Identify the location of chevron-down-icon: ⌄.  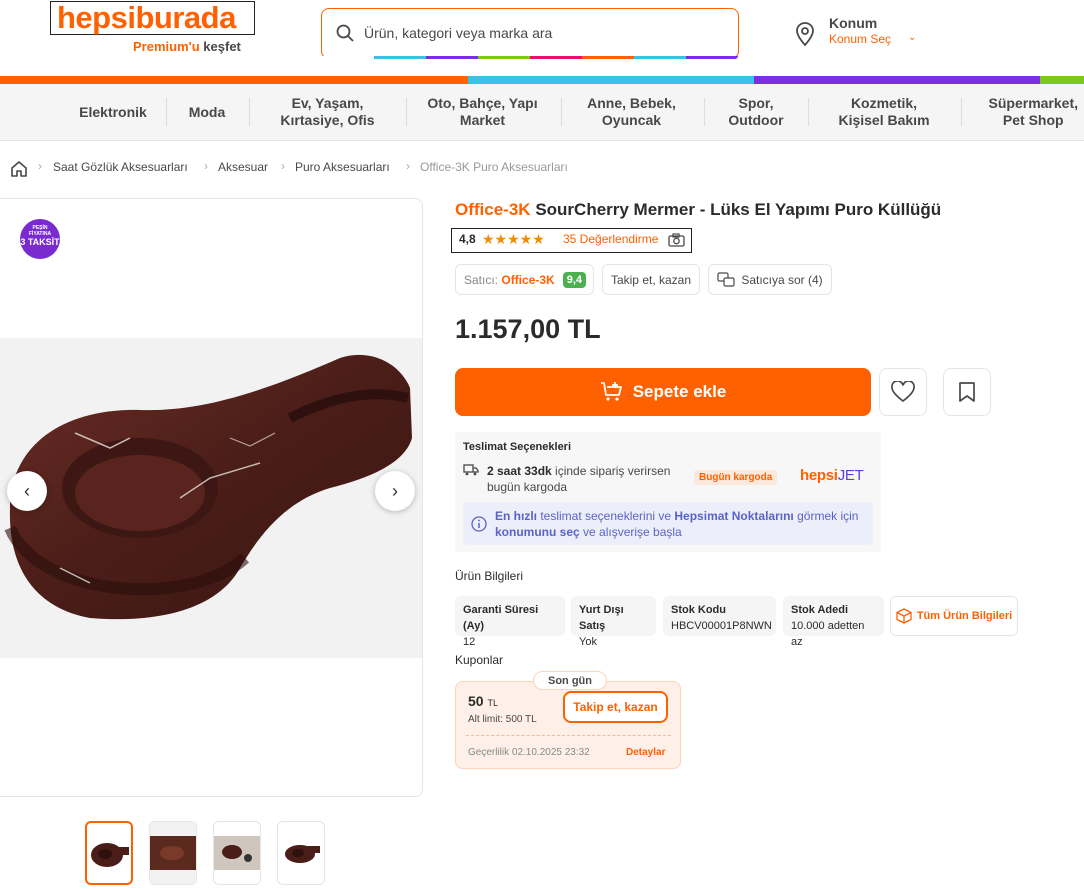
(912, 37).